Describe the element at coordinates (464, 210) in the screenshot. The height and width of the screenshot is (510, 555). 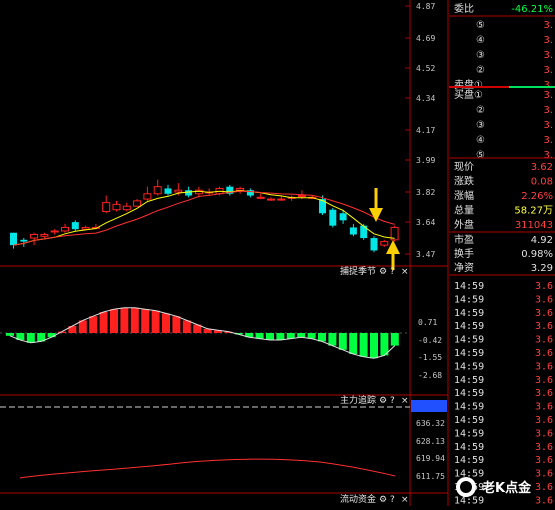
I see `stat-label: 总量` at that location.